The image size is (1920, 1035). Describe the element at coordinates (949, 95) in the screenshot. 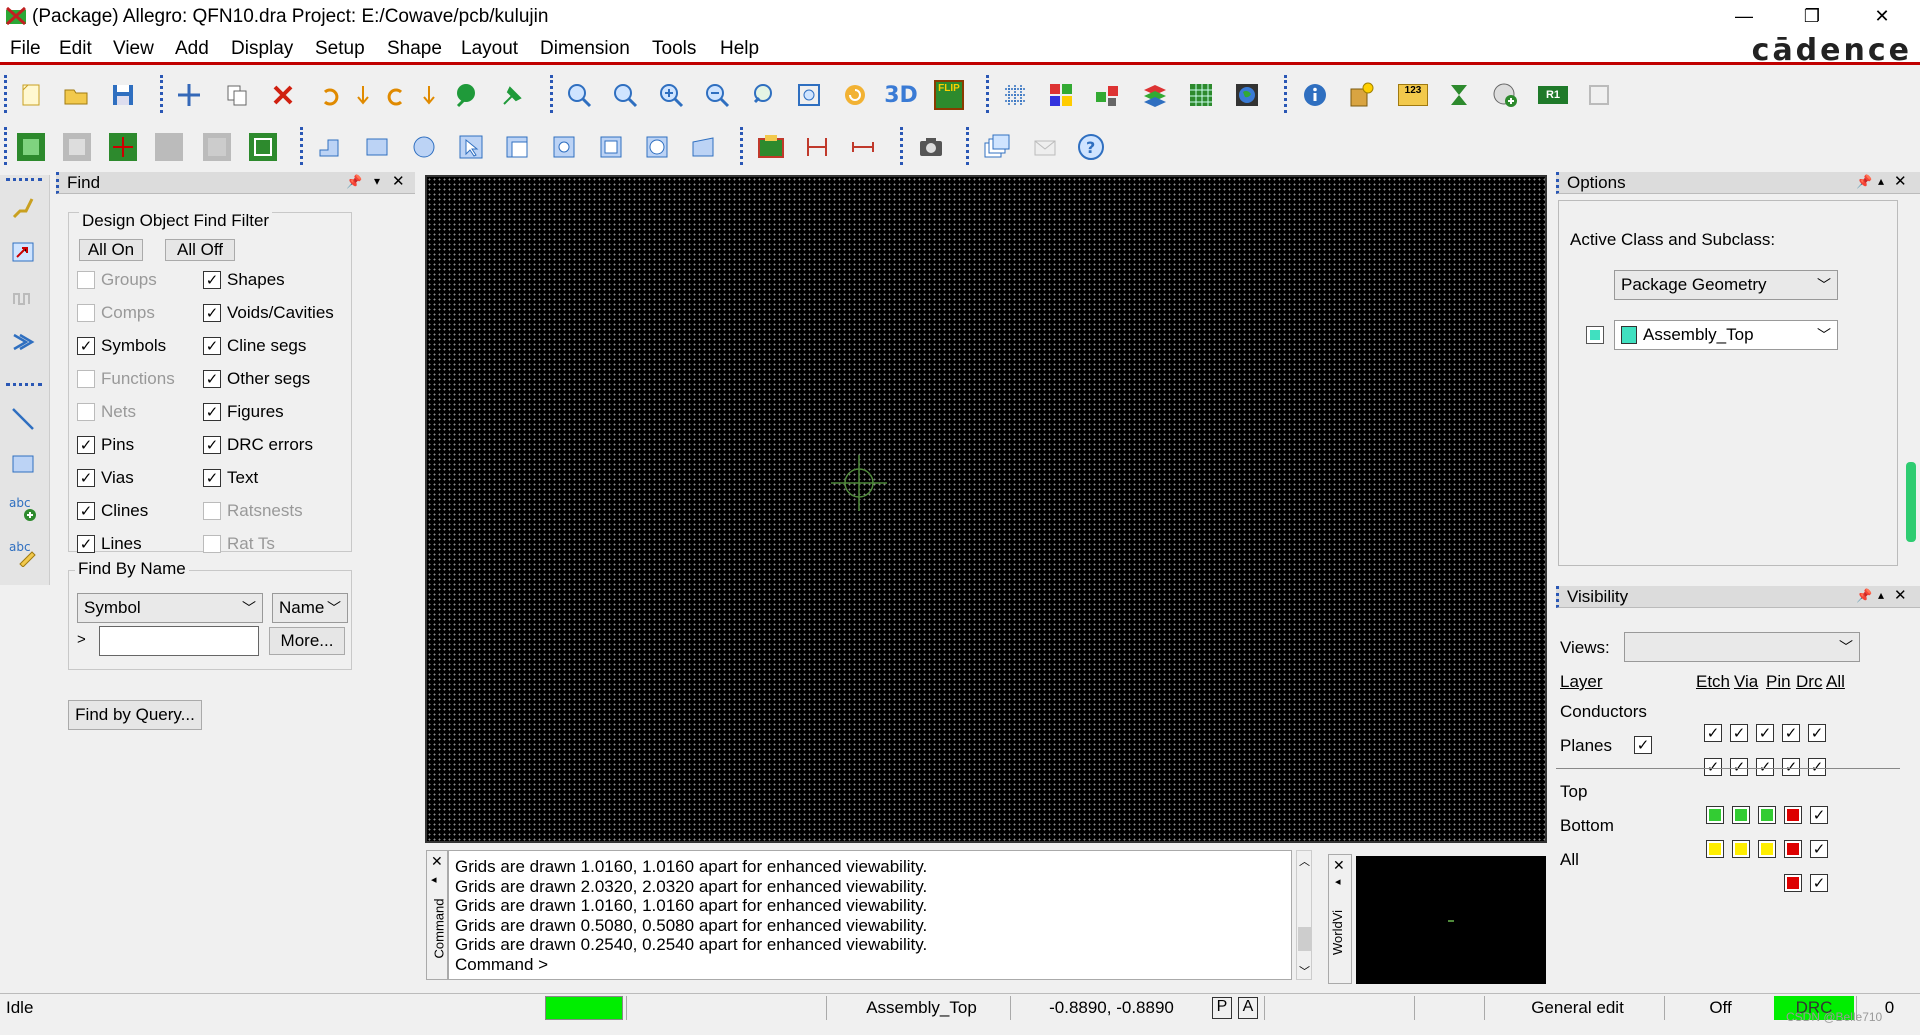

I see `flip-icon: FLIP` at that location.